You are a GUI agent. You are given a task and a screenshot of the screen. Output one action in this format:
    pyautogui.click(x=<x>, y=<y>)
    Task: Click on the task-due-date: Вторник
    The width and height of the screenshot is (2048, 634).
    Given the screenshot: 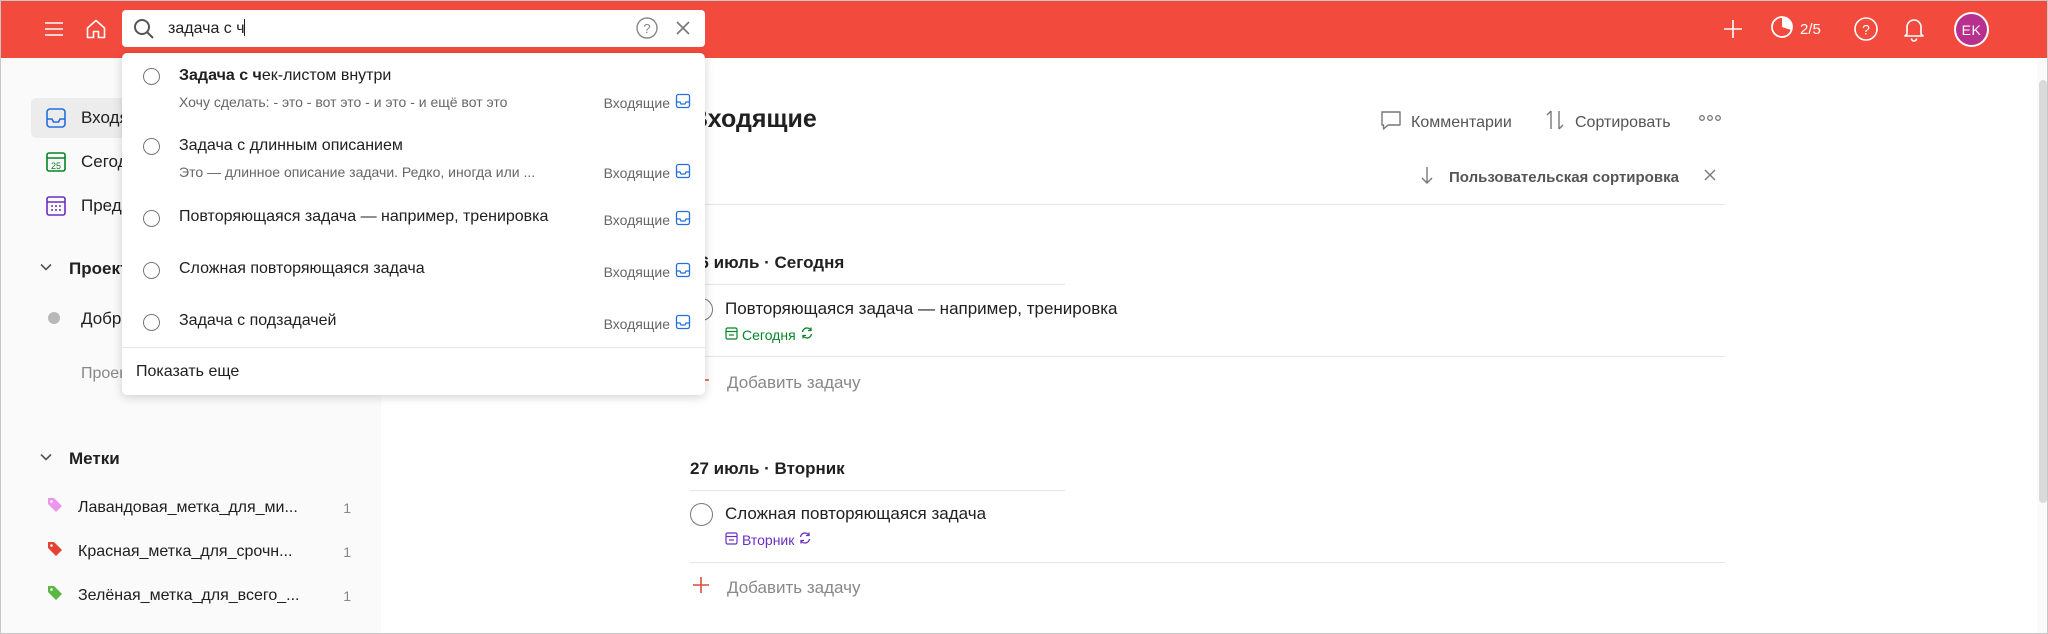 What is the action you would take?
    pyautogui.click(x=768, y=539)
    